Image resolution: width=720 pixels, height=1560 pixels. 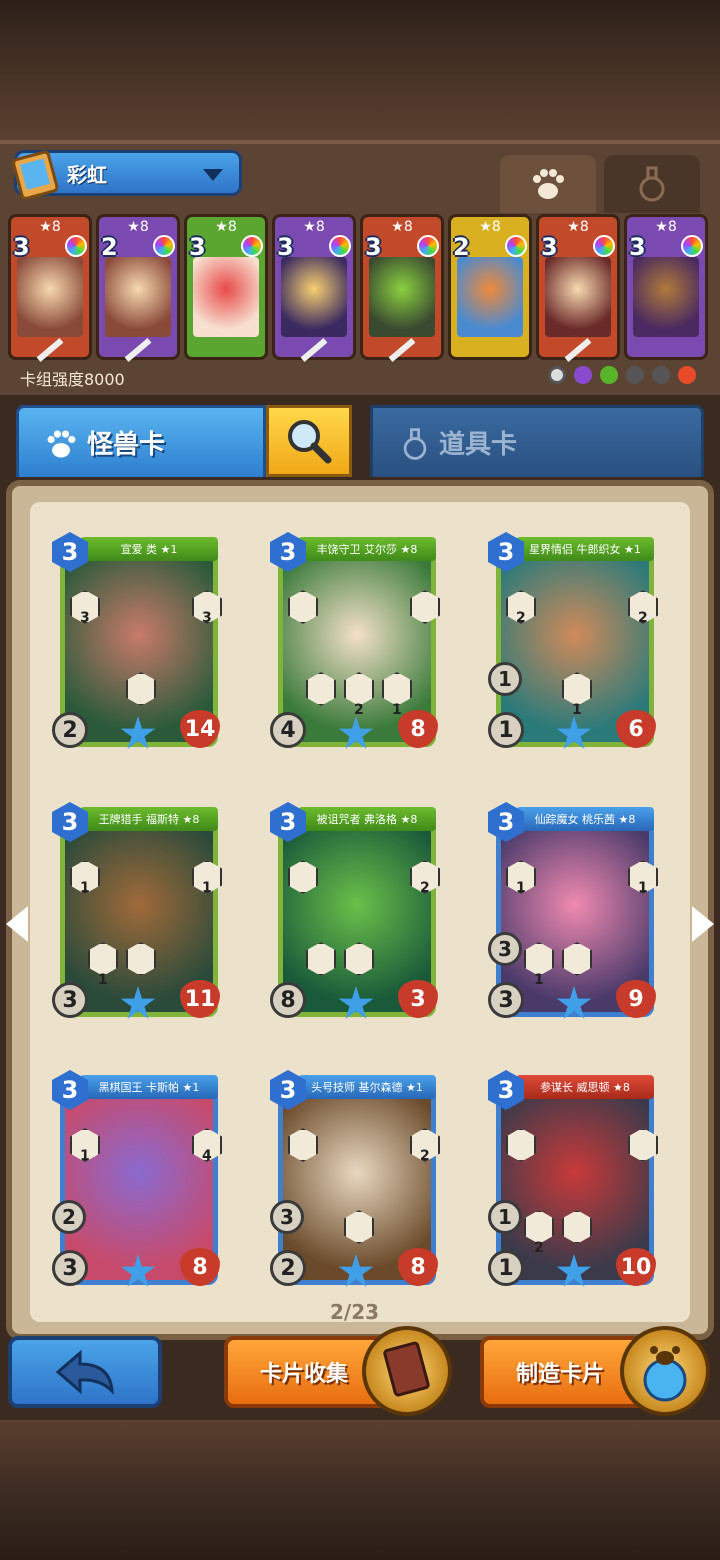 What do you see at coordinates (572, 913) in the screenshot?
I see `monster-card: 仙踪魔女 桃乐茜 ★8 3 1 1 3 1 3 9` at bounding box center [572, 913].